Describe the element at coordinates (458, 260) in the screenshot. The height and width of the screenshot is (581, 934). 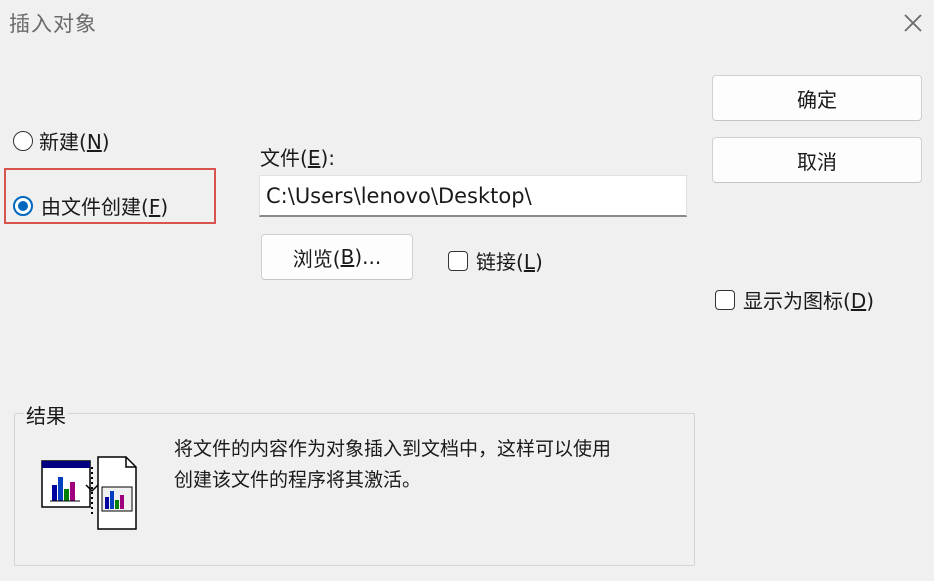
I see `link-checkbox` at that location.